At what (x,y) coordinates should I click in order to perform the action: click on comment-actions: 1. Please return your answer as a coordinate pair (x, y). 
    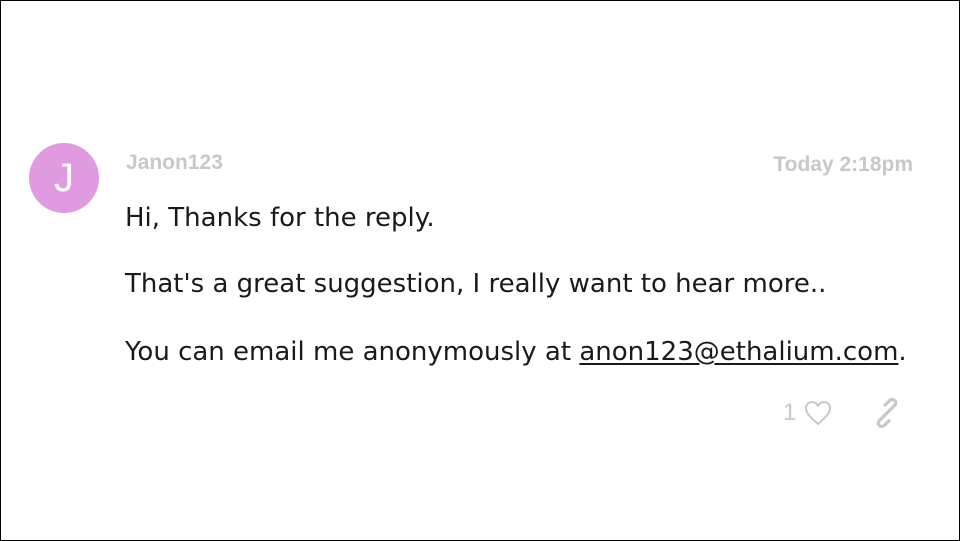
    Looking at the image, I should click on (848, 414).